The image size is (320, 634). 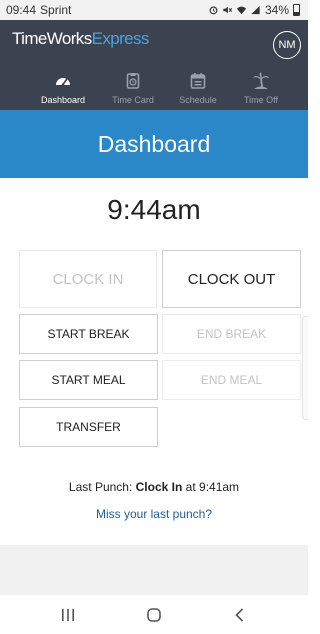 What do you see at coordinates (154, 570) in the screenshot?
I see `page-footer` at bounding box center [154, 570].